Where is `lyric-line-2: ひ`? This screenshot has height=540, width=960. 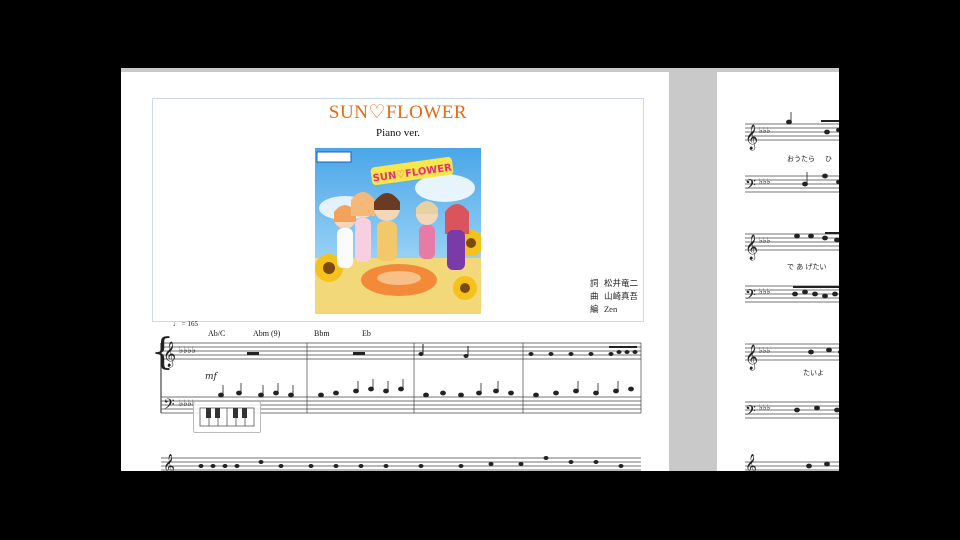
lyric-line-2: ひ is located at coordinates (828, 159).